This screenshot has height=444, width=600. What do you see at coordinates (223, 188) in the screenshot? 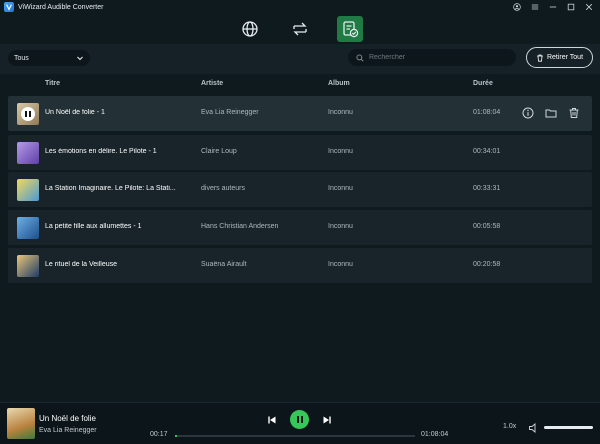
I see `row-artist: divers auteurs` at bounding box center [223, 188].